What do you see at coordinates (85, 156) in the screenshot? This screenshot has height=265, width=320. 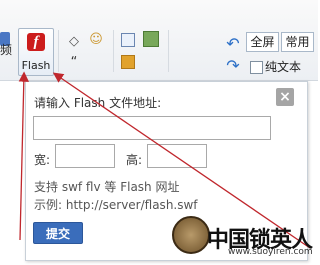 I see `width-input` at bounding box center [85, 156].